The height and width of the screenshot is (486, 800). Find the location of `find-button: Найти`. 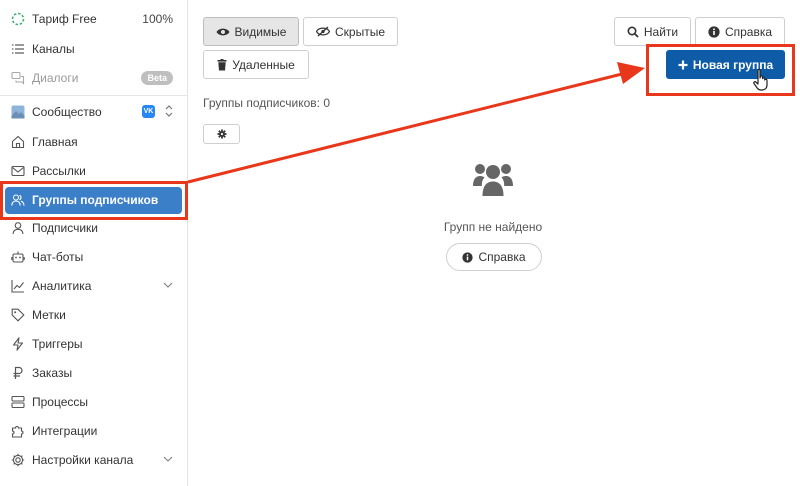

find-button: Найти is located at coordinates (652, 31).